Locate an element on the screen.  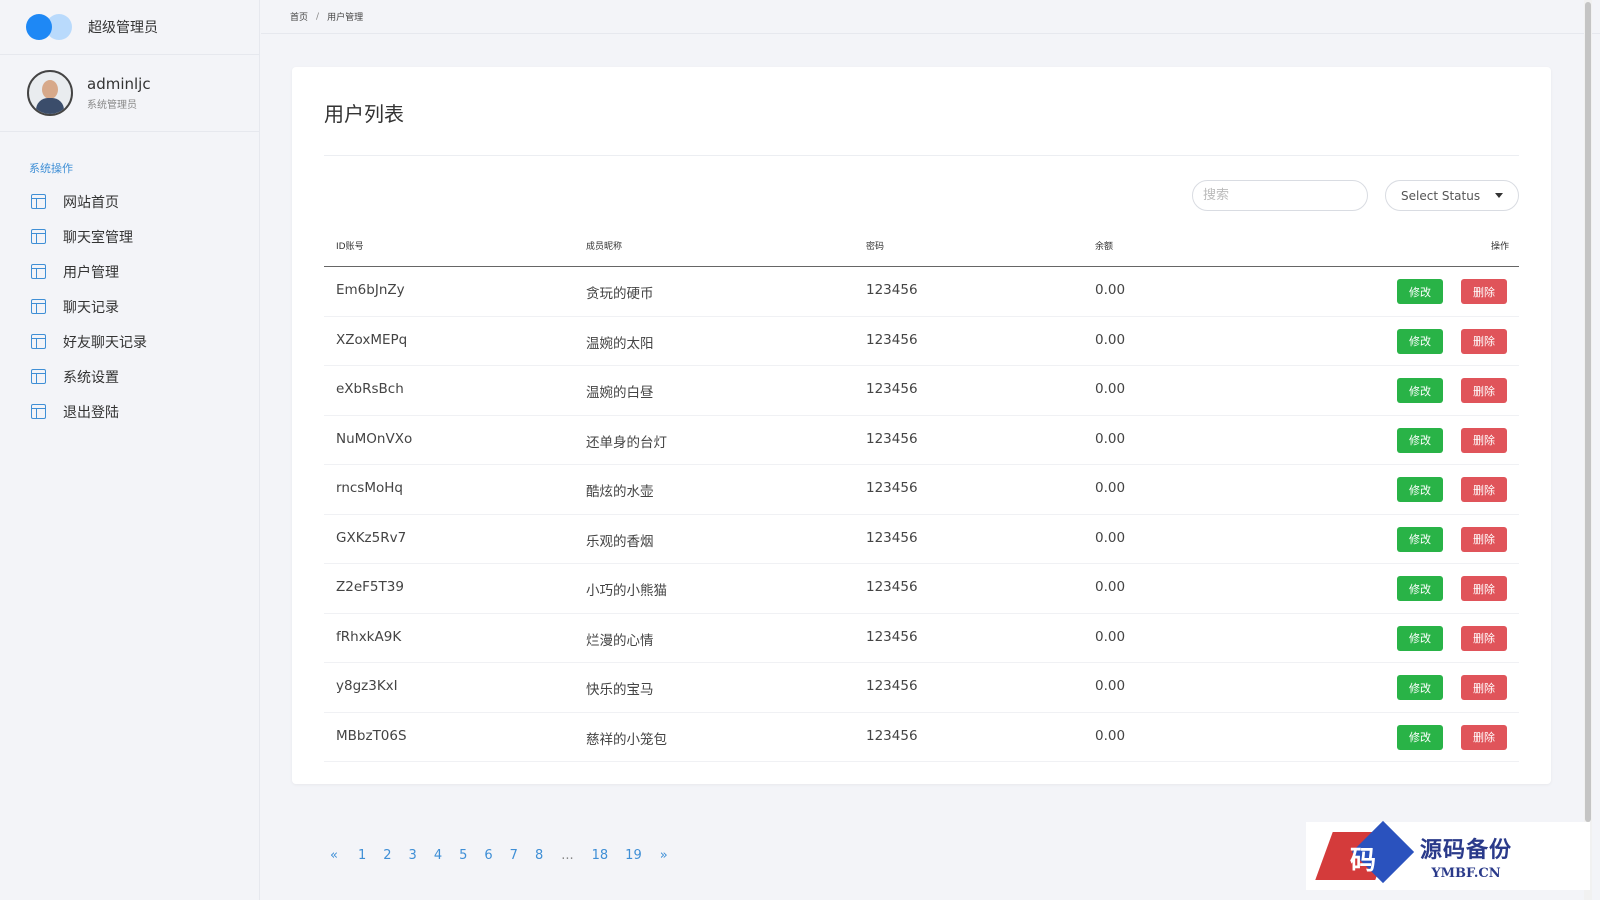
pagination-page: 3 is located at coordinates (413, 855).